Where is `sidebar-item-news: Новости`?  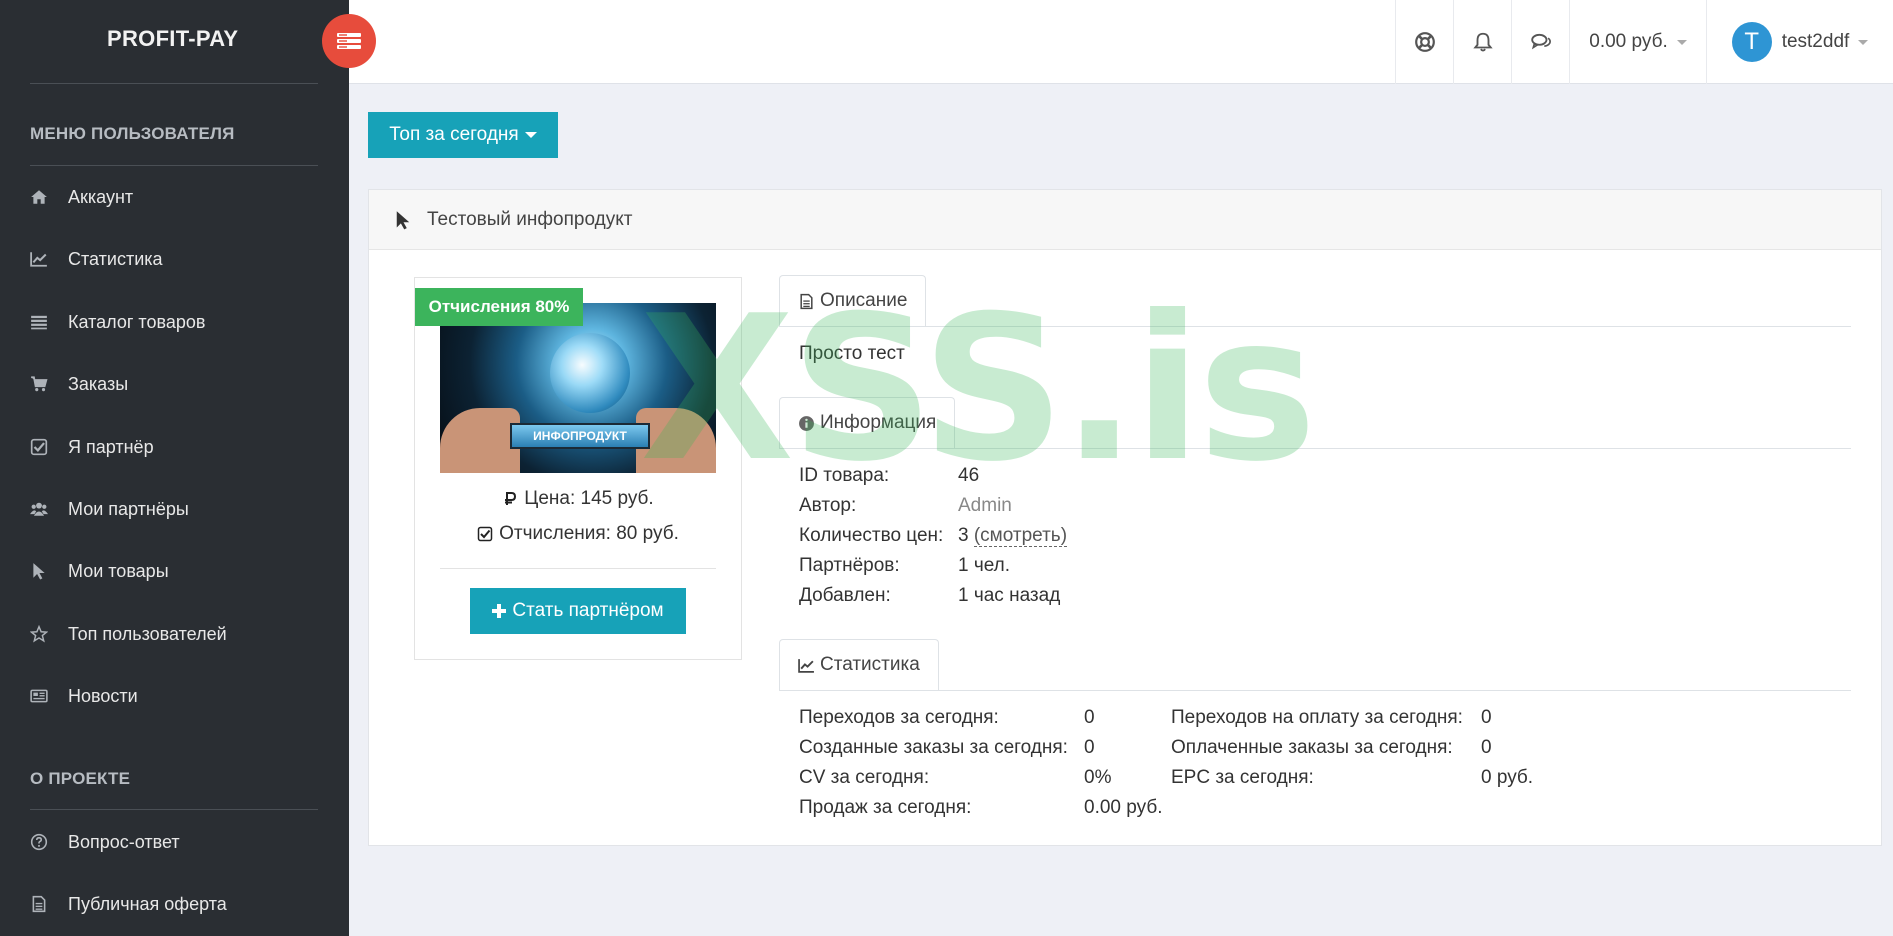
sidebar-item-news: Новости is located at coordinates (174, 696).